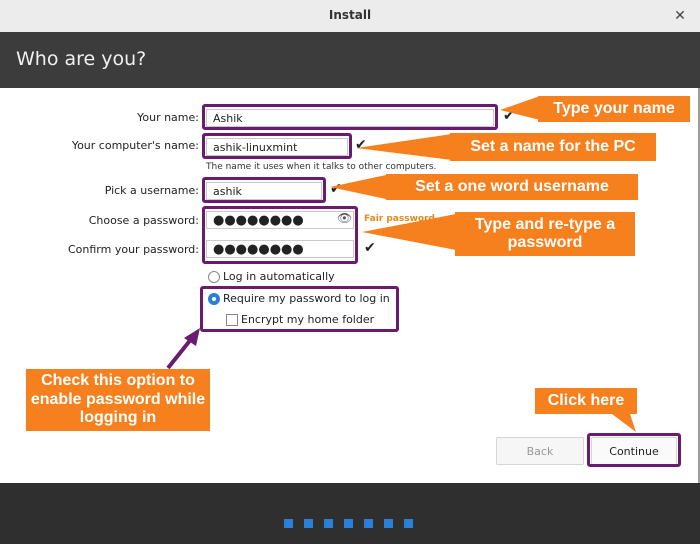 Image resolution: width=700 pixels, height=544 pixels. What do you see at coordinates (180, 353) in the screenshot?
I see `arrow-to-options-line` at bounding box center [180, 353].